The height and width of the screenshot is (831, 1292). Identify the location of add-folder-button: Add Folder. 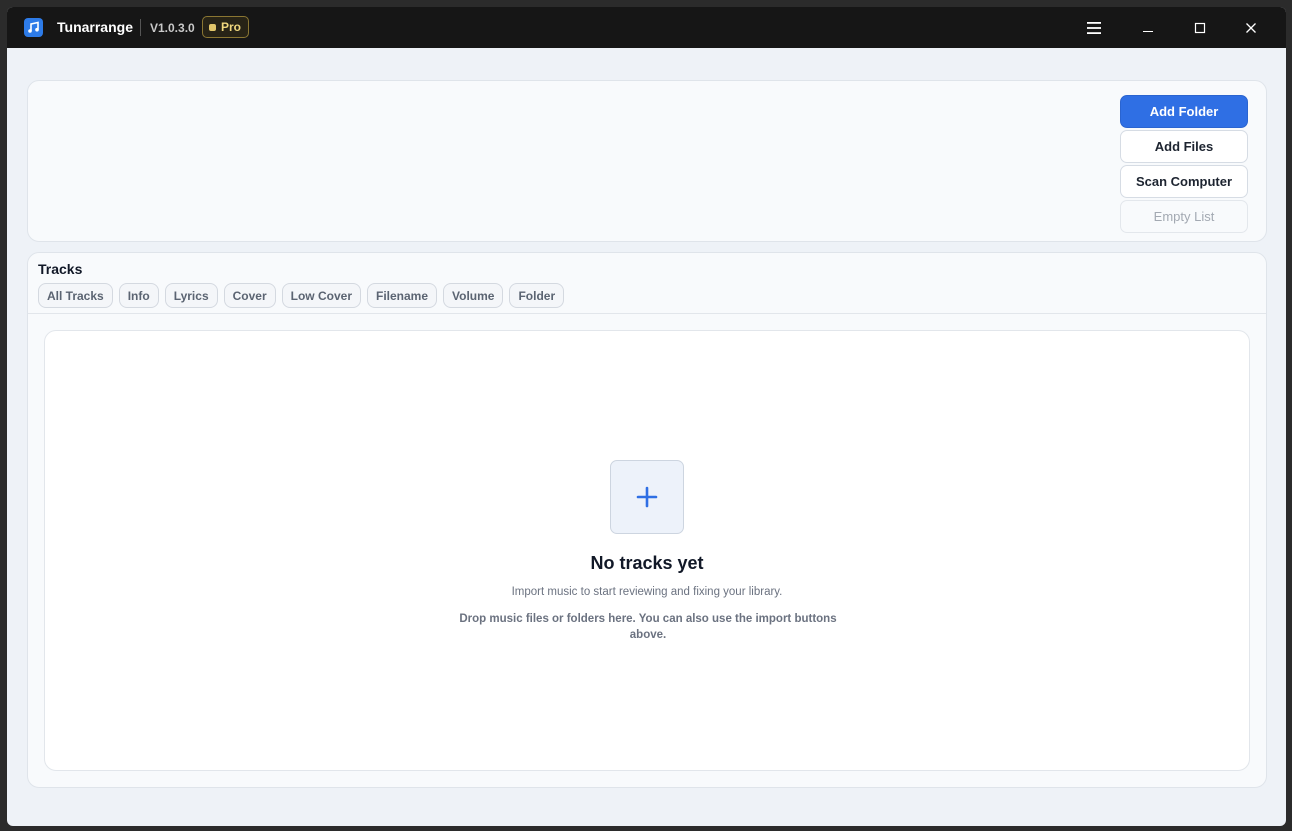
(1184, 111).